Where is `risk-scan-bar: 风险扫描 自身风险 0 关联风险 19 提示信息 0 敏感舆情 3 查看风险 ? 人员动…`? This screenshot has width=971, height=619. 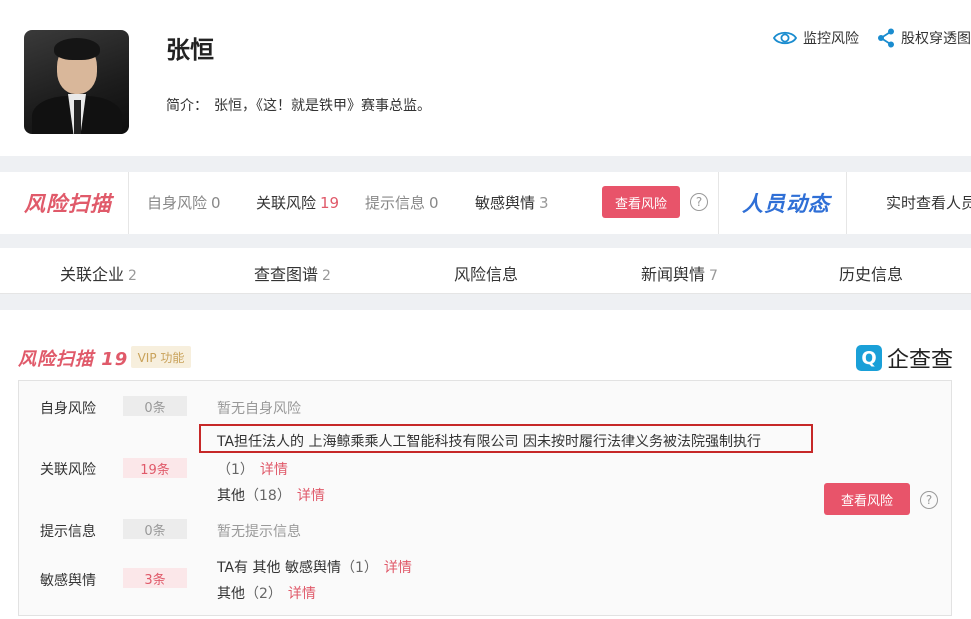
risk-scan-bar: 风险扫描 自身风险 0 关联风险 19 提示信息 0 敏感舆情 3 查看风险 ? 人员动… is located at coordinates (485, 203).